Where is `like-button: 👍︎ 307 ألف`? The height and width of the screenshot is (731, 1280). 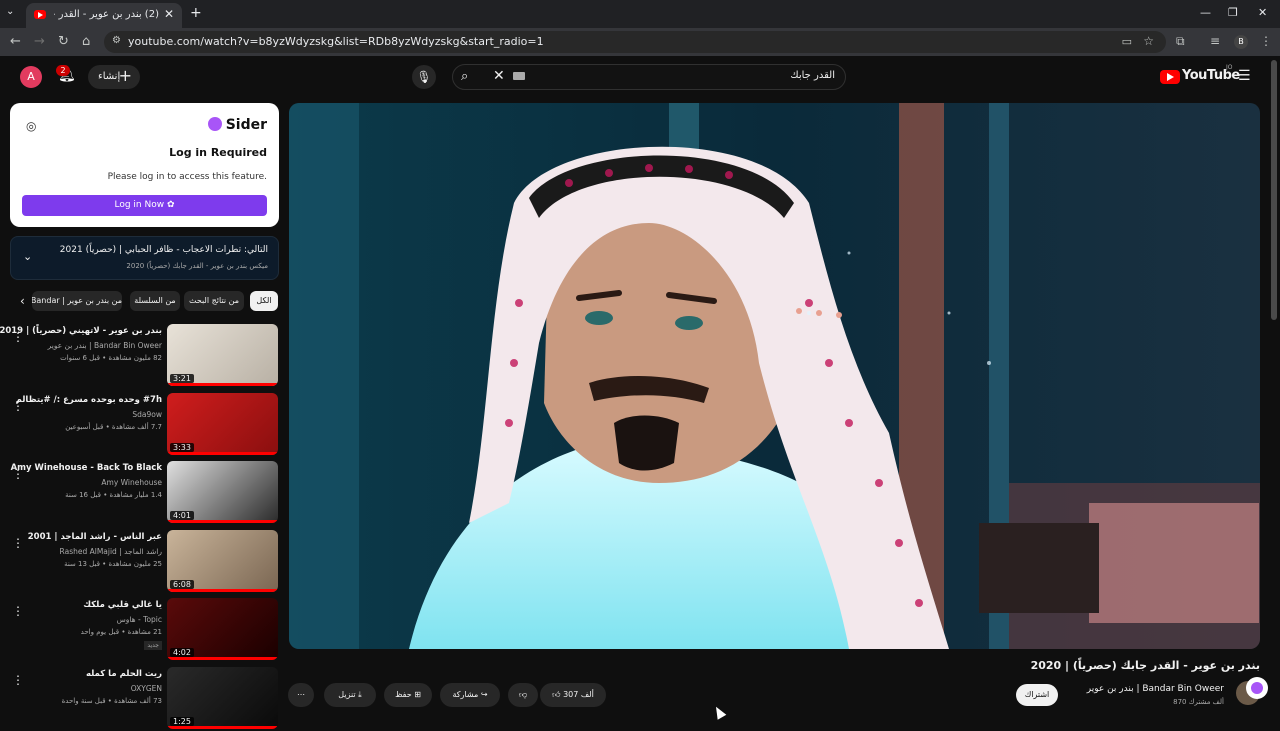
like-button: 👍︎ 307 ألف is located at coordinates (573, 695).